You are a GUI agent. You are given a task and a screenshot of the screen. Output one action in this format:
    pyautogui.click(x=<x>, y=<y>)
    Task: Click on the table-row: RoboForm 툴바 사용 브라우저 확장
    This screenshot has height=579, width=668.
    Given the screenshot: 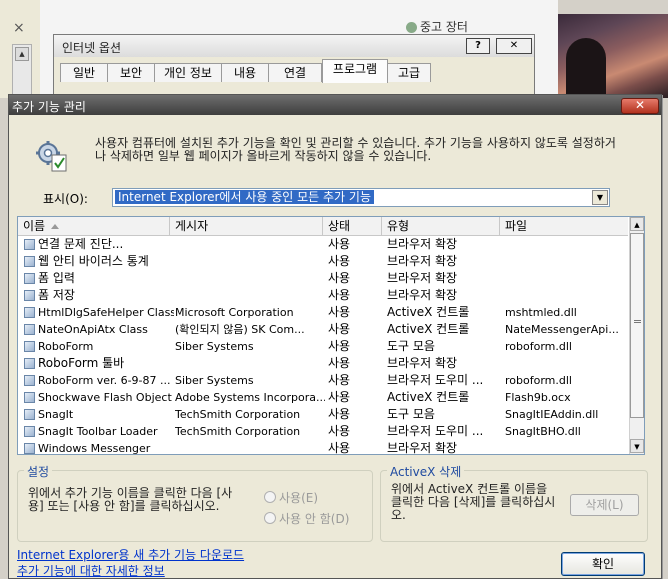 What is the action you would take?
    pyautogui.click(x=323, y=363)
    